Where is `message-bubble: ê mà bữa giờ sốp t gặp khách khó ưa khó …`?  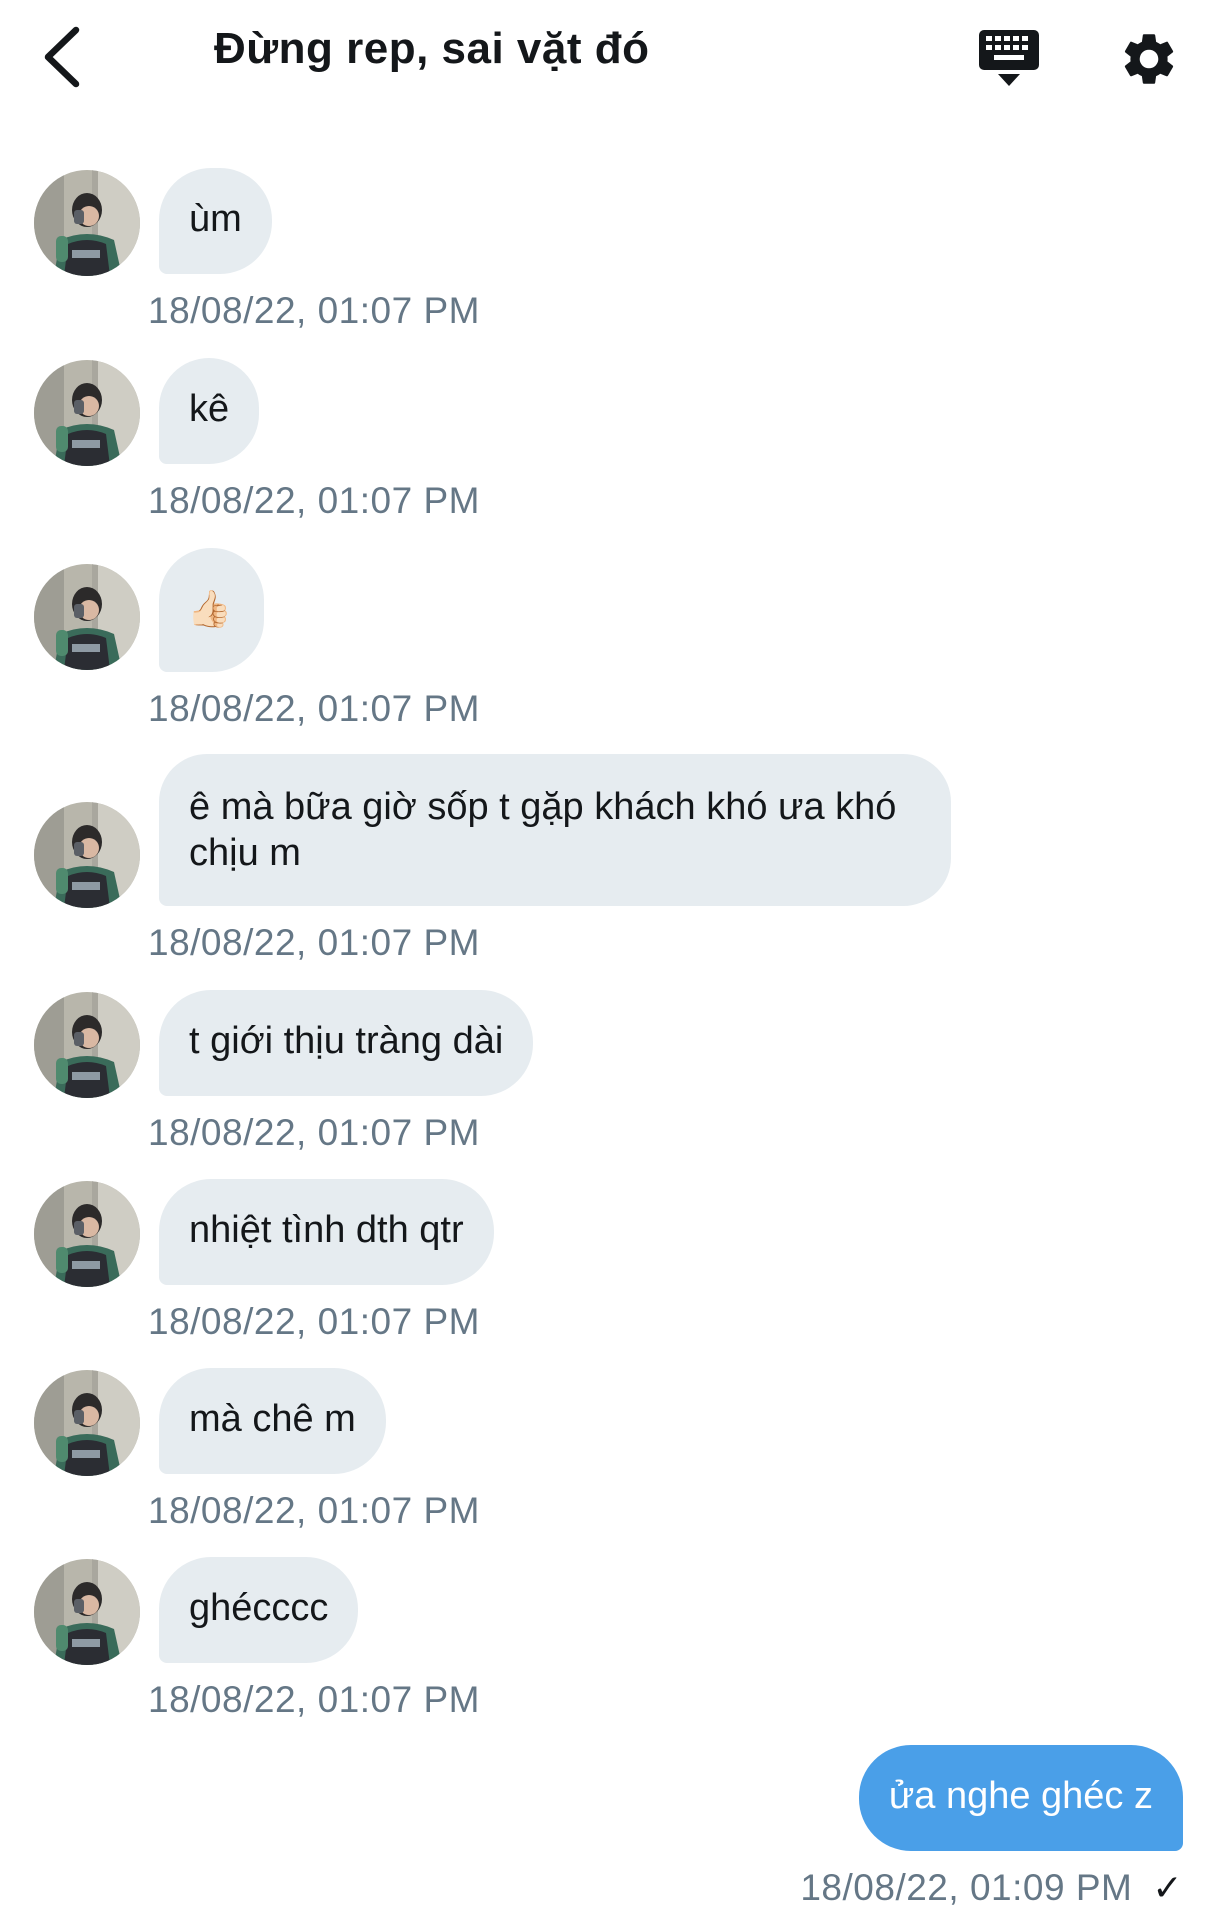 message-bubble: ê mà bữa giờ sốp t gặp khách khó ưa khó … is located at coordinates (555, 830).